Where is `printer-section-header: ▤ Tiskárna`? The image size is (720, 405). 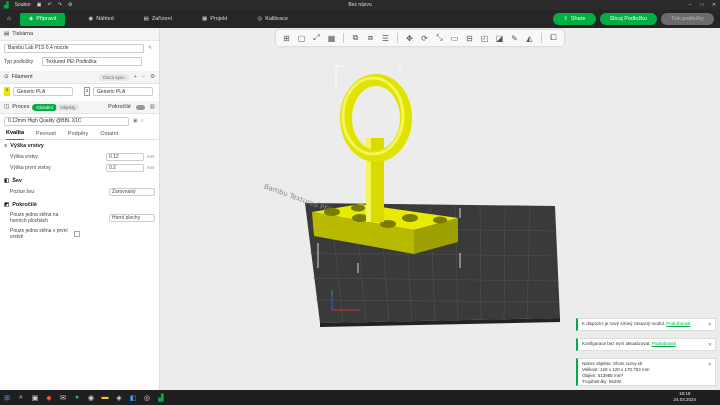
printer-section-header: ▤ Tiskárna is located at coordinates (79, 34).